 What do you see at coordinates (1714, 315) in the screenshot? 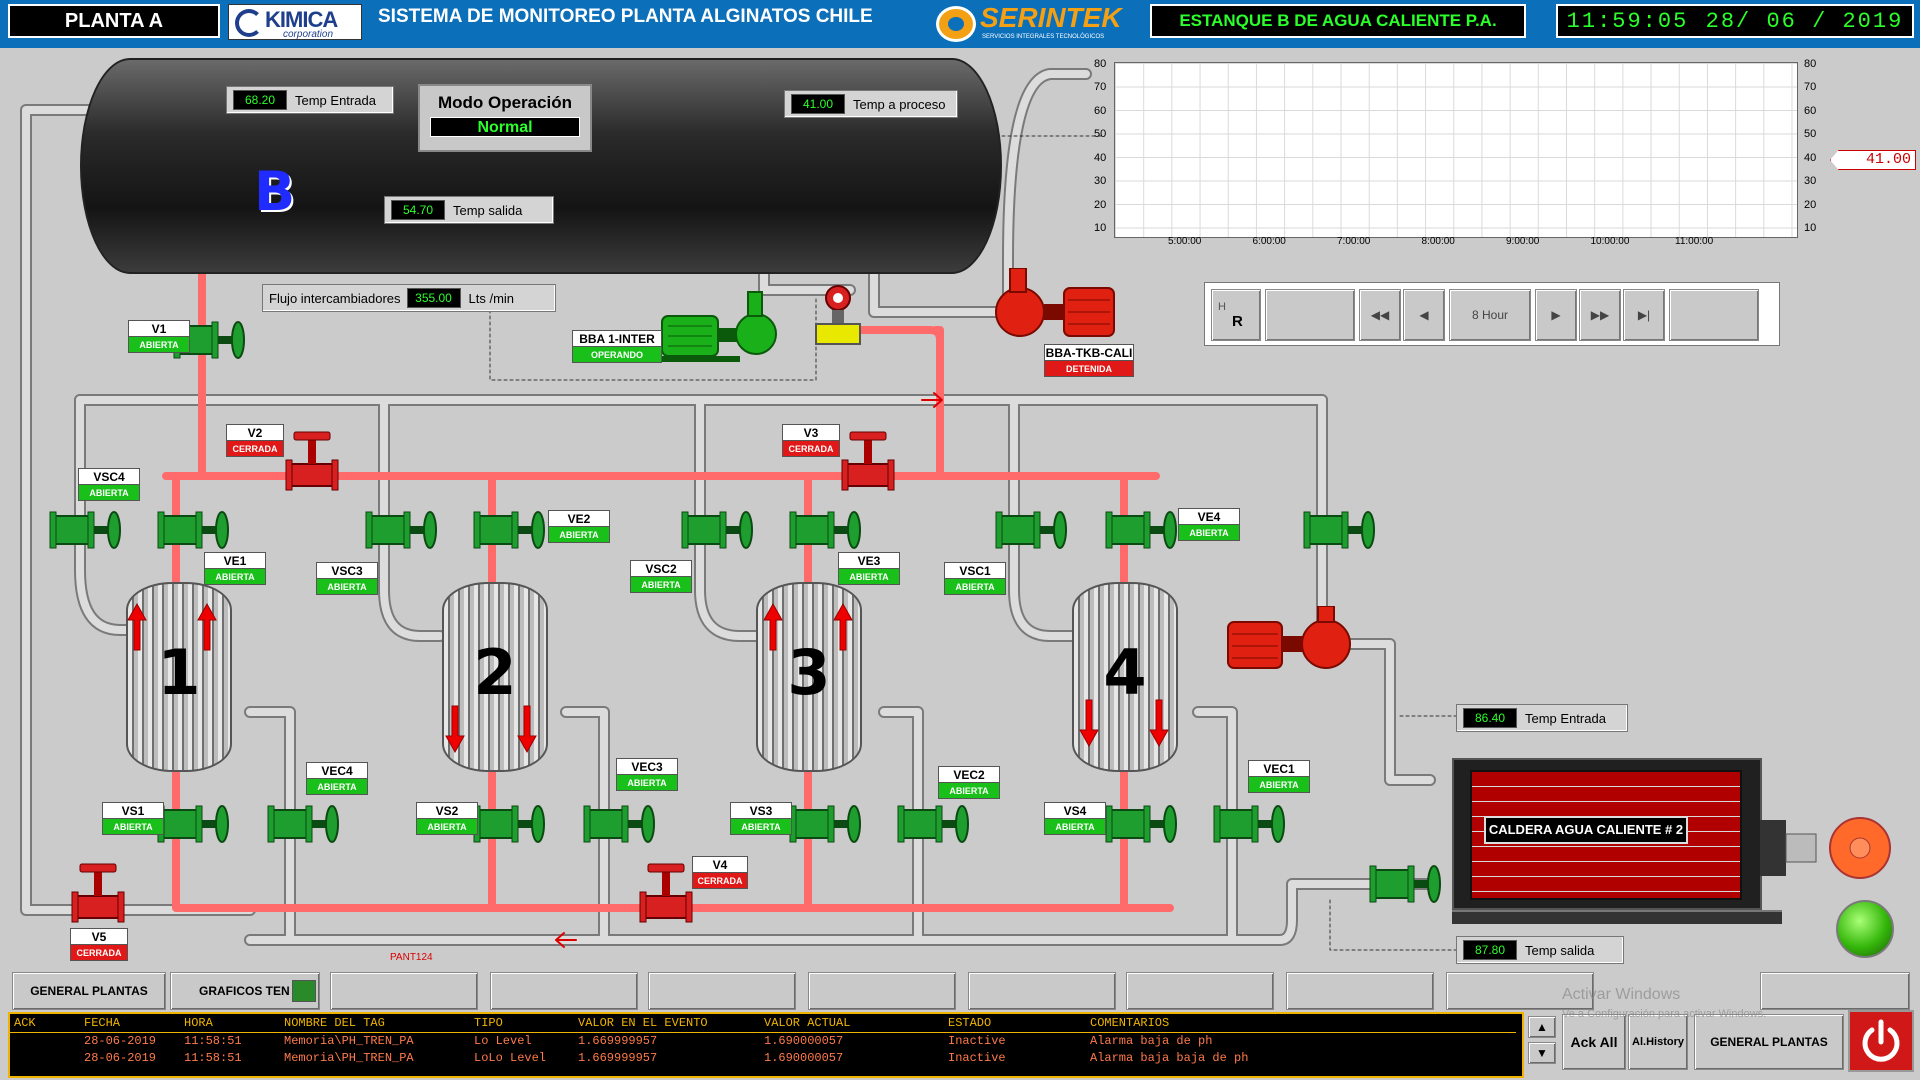
I see `trend-end-field` at bounding box center [1714, 315].